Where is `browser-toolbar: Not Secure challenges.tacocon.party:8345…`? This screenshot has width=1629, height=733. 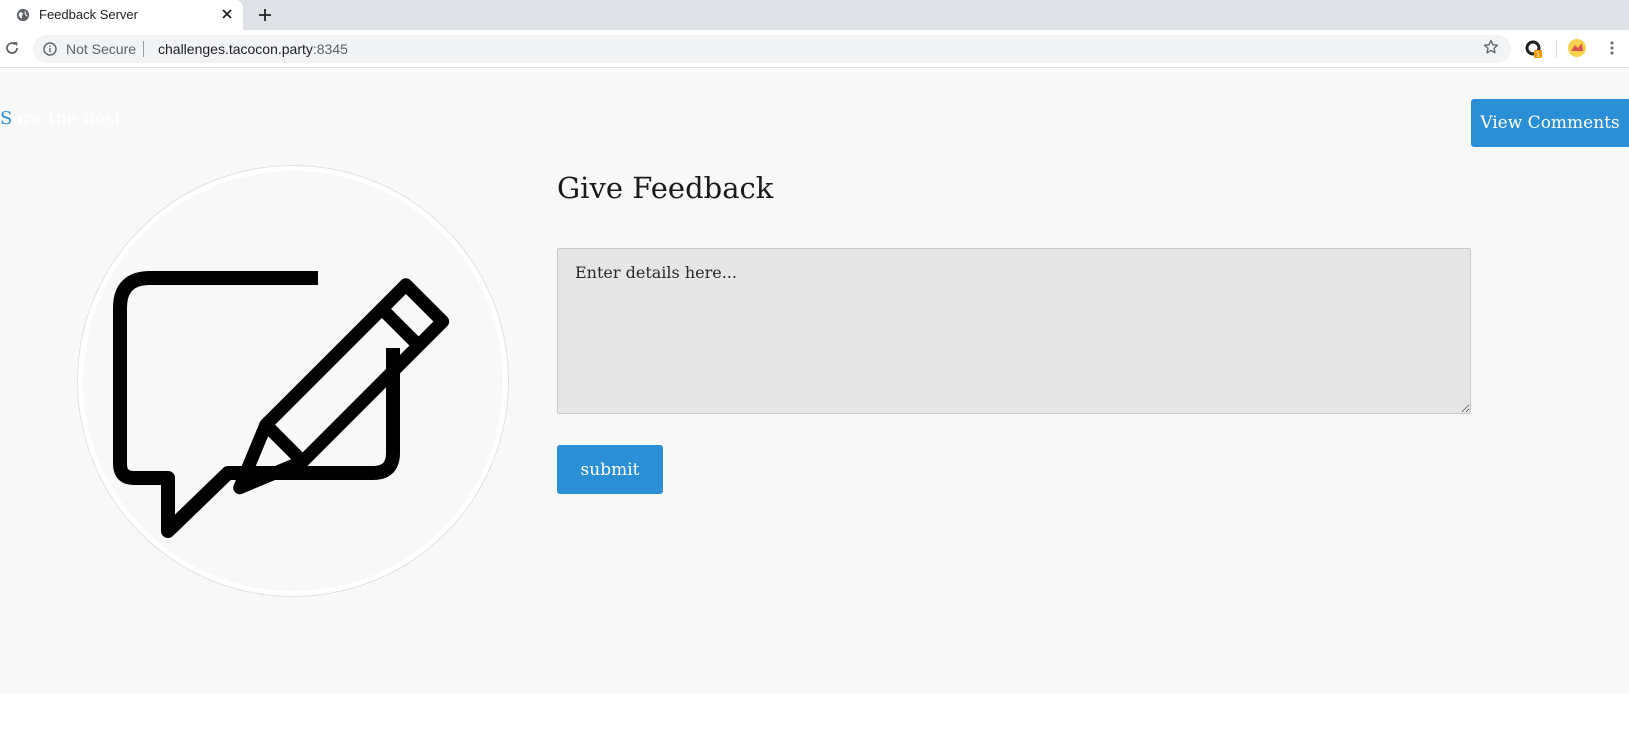
browser-toolbar: Not Secure challenges.tacocon.party:8345… is located at coordinates (814, 49).